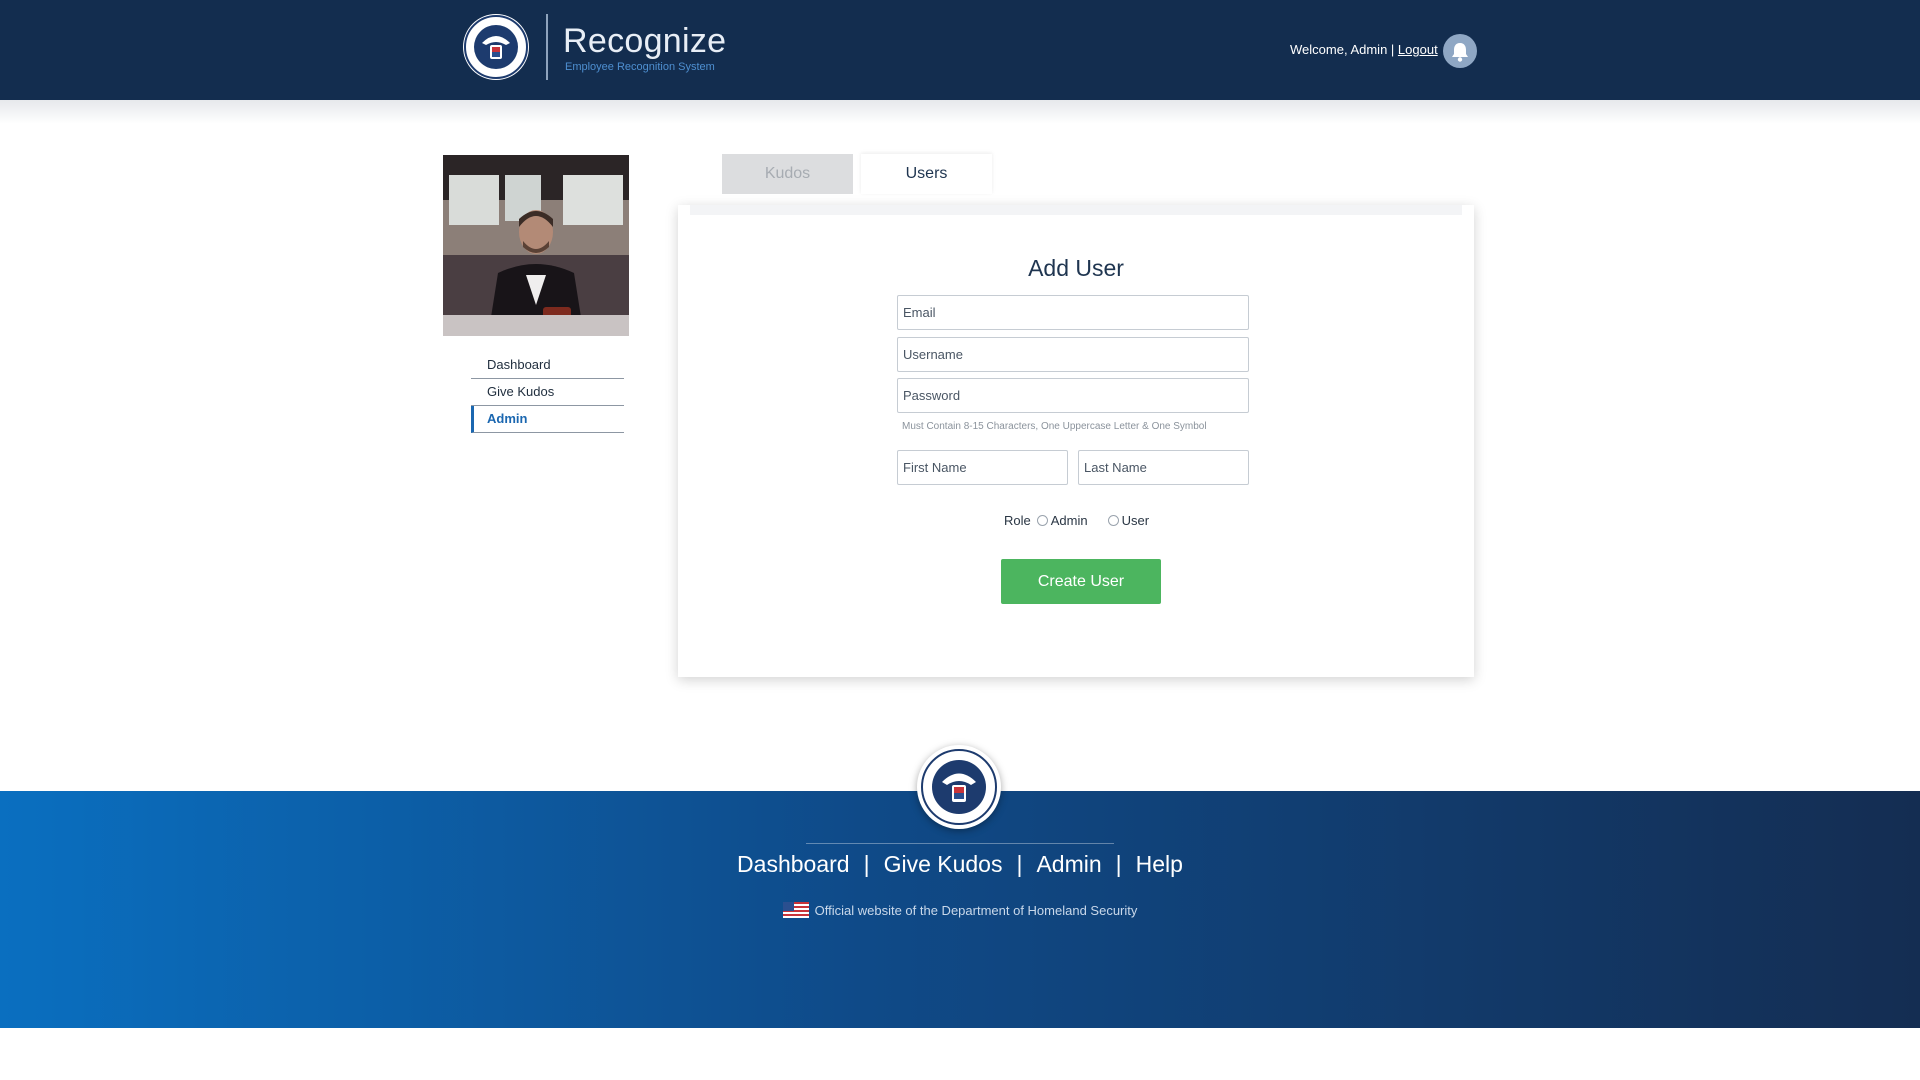 The width and height of the screenshot is (1920, 1080). I want to click on sidebar-nav: Dashboard Give Kudos Admin, so click(547, 392).